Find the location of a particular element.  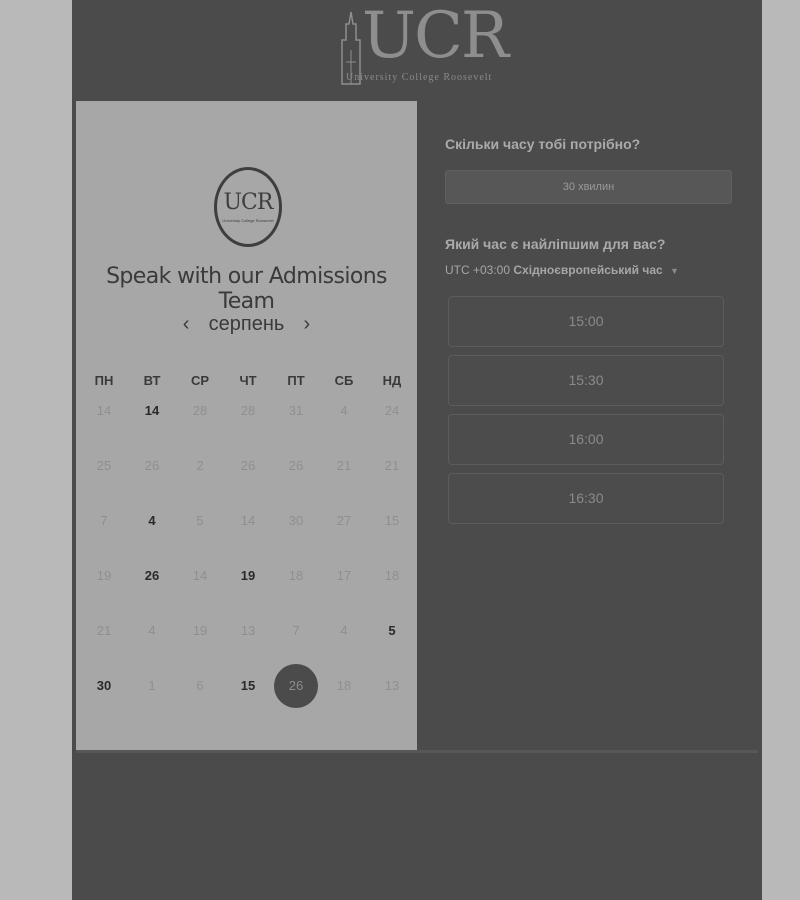

chevron-left-icon: ‹ is located at coordinates (186, 324).